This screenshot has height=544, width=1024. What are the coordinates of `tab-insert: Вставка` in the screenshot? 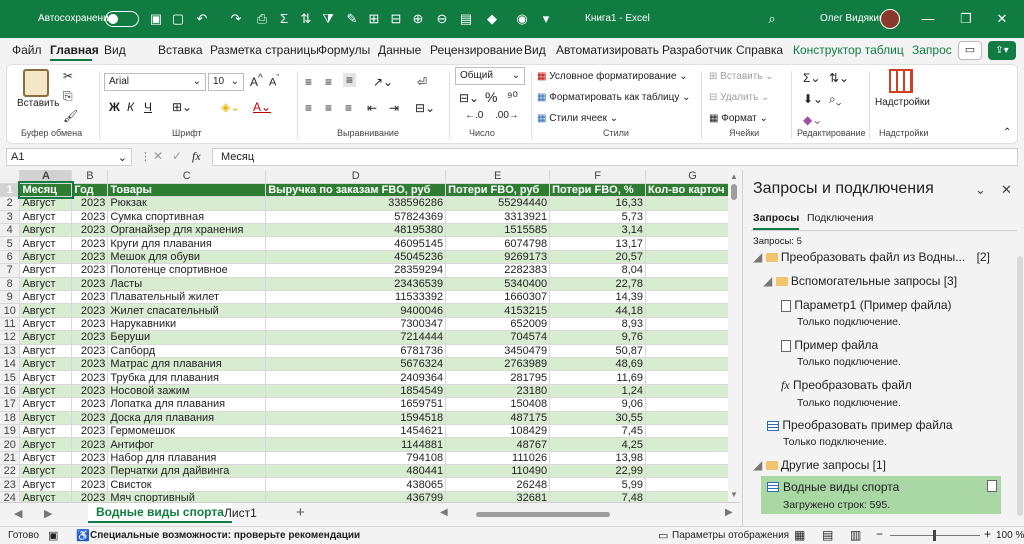 It's located at (180, 50).